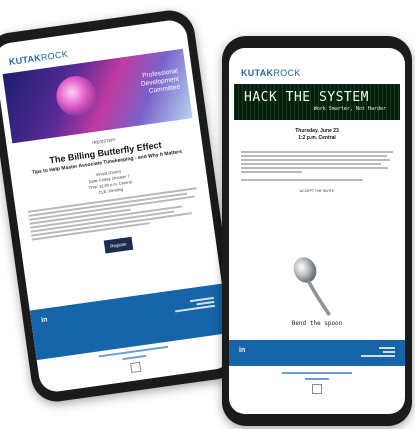 The image size is (415, 429). Describe the element at coordinates (317, 191) in the screenshot. I see `accept-invite-link: ACCEPT THE INVITE` at that location.